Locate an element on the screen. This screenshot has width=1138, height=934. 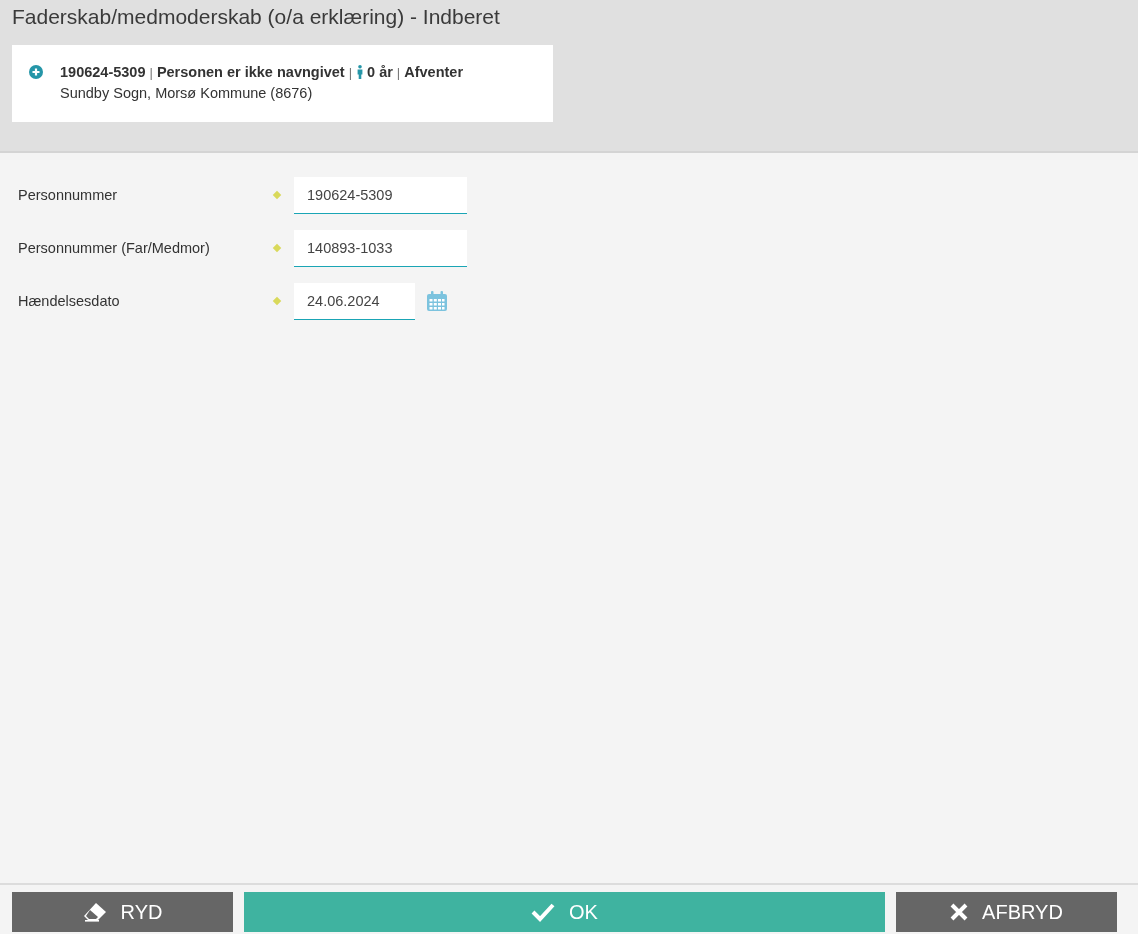
summary-text: 190624-5309 is located at coordinates (103, 72).